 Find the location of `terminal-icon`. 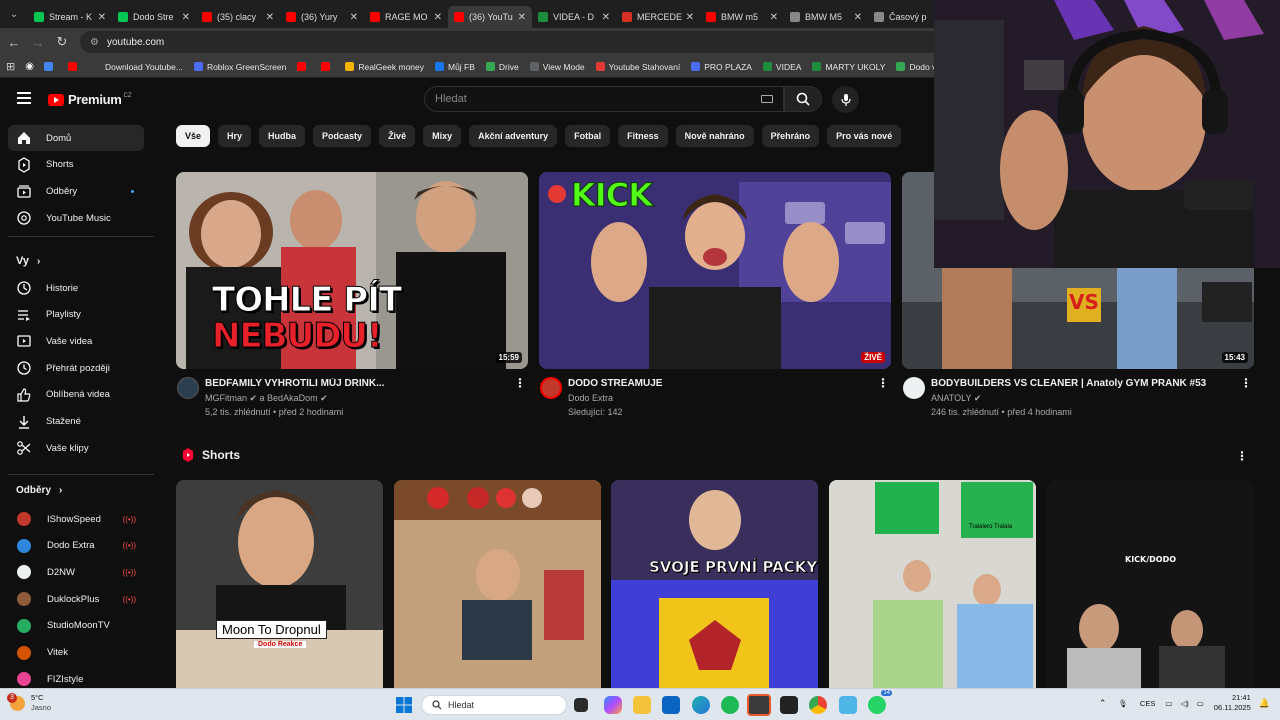

terminal-icon is located at coordinates (789, 705).